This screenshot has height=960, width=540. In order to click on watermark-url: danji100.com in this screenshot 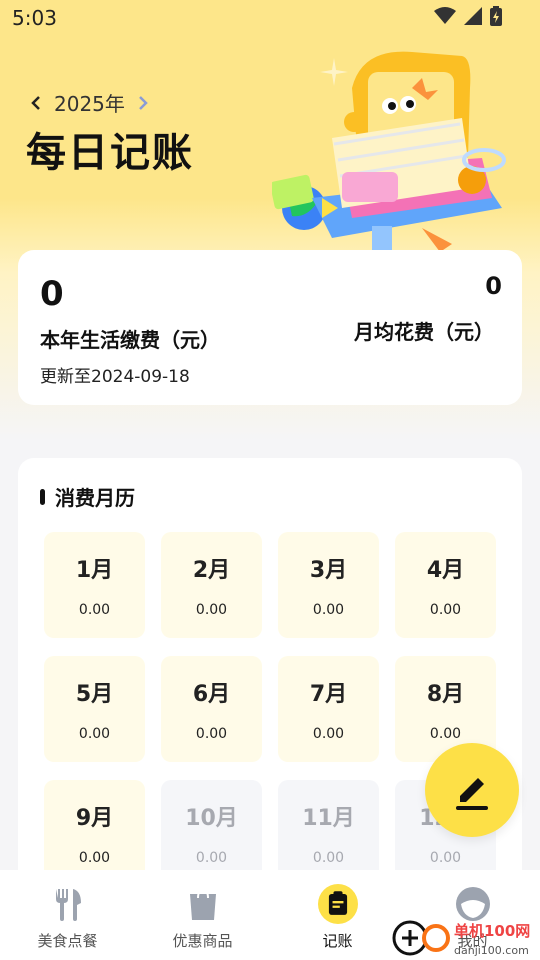, I will do `click(491, 950)`.